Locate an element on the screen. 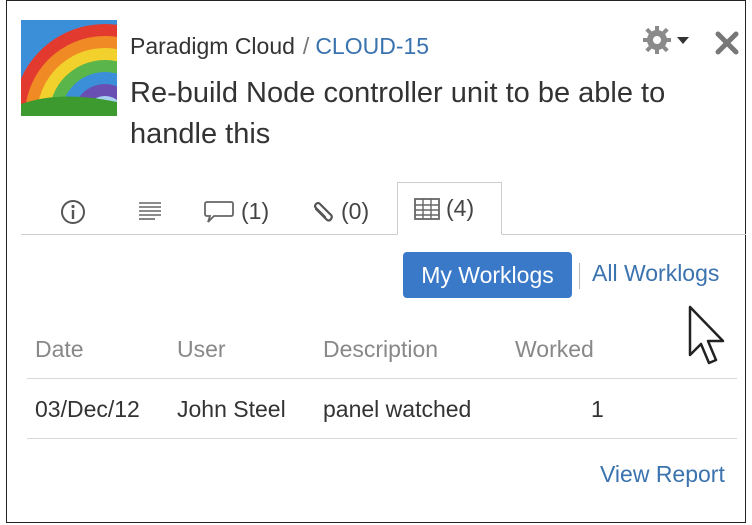 This screenshot has width=752, height=525. project-breadcrumb: Paradigm Cloud / CLOUD-15 is located at coordinates (279, 46).